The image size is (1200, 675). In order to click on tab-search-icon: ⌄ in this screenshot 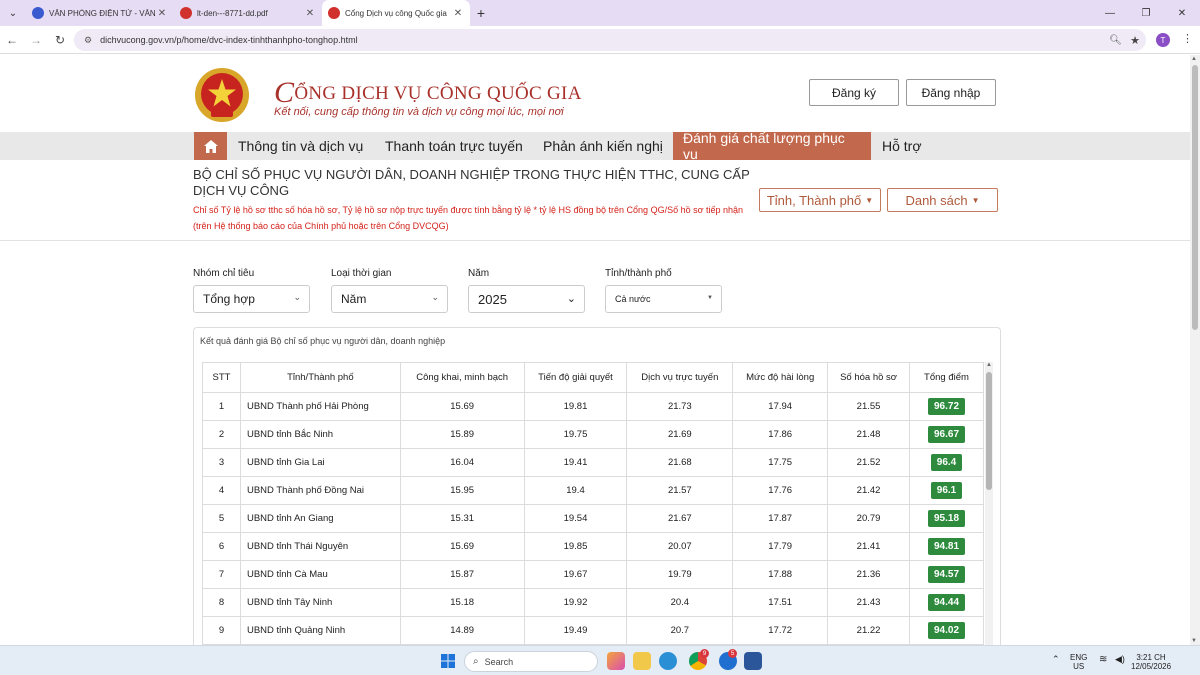, I will do `click(13, 13)`.